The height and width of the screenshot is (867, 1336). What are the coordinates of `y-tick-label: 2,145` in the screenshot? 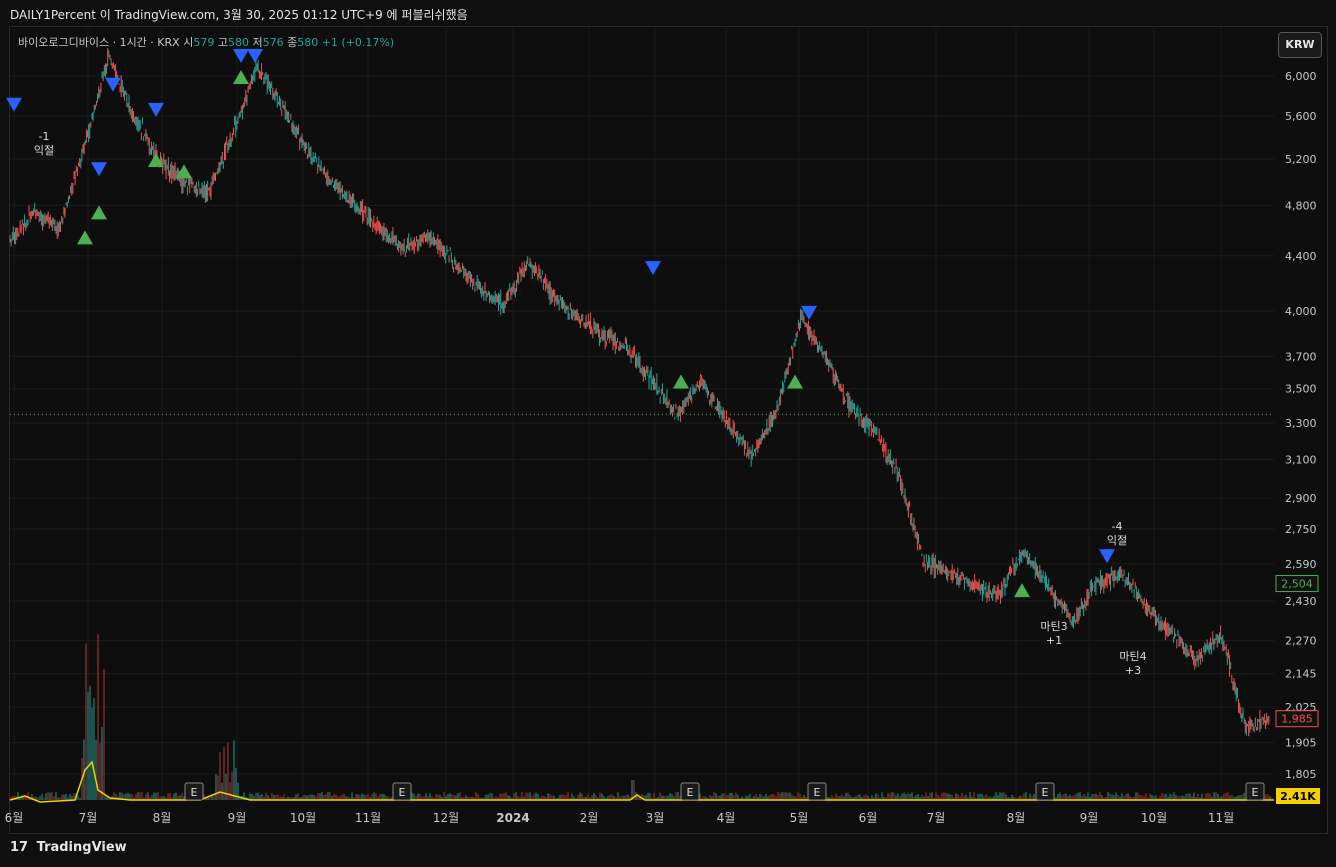 It's located at (1301, 674).